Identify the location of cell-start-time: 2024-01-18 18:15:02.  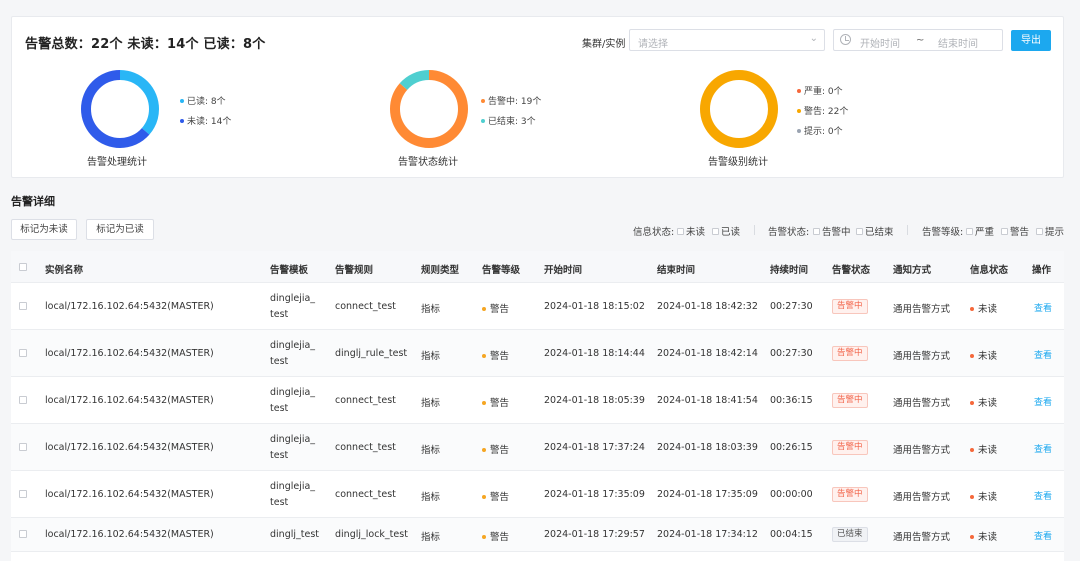
(594, 306).